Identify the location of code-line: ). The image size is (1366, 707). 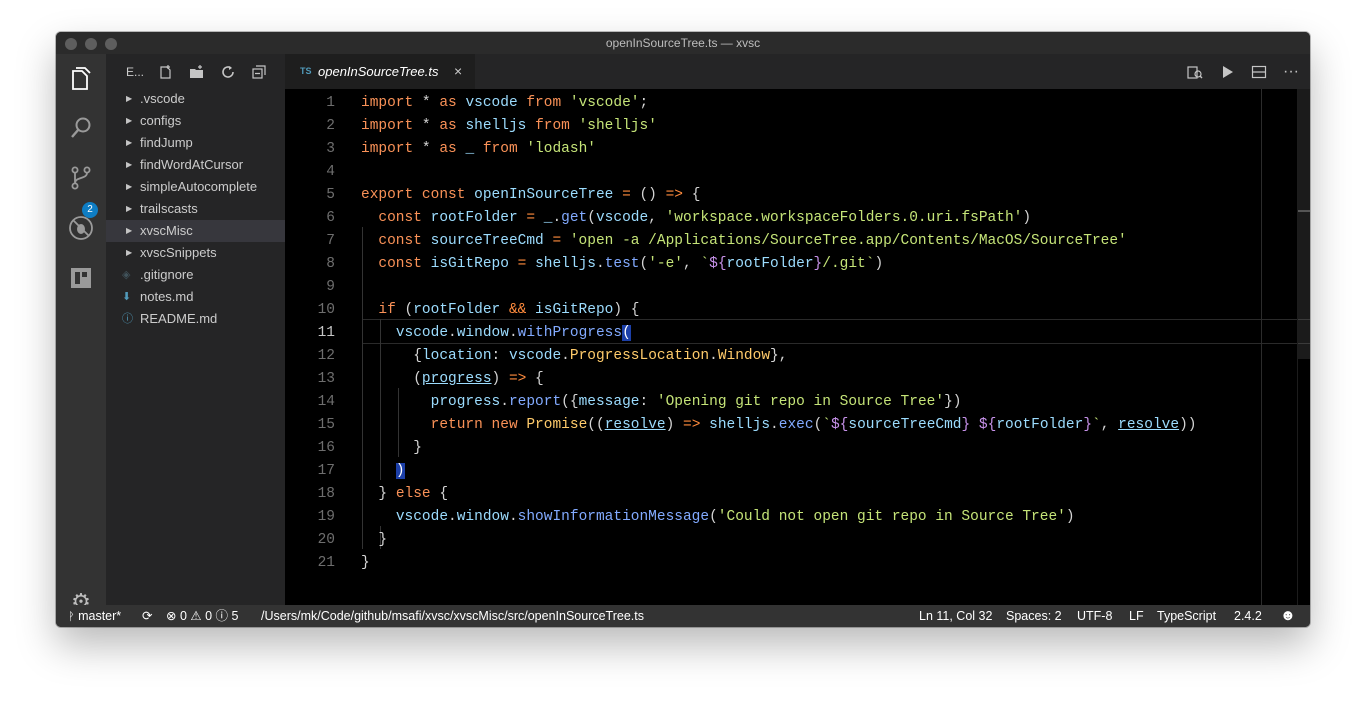
(383, 471).